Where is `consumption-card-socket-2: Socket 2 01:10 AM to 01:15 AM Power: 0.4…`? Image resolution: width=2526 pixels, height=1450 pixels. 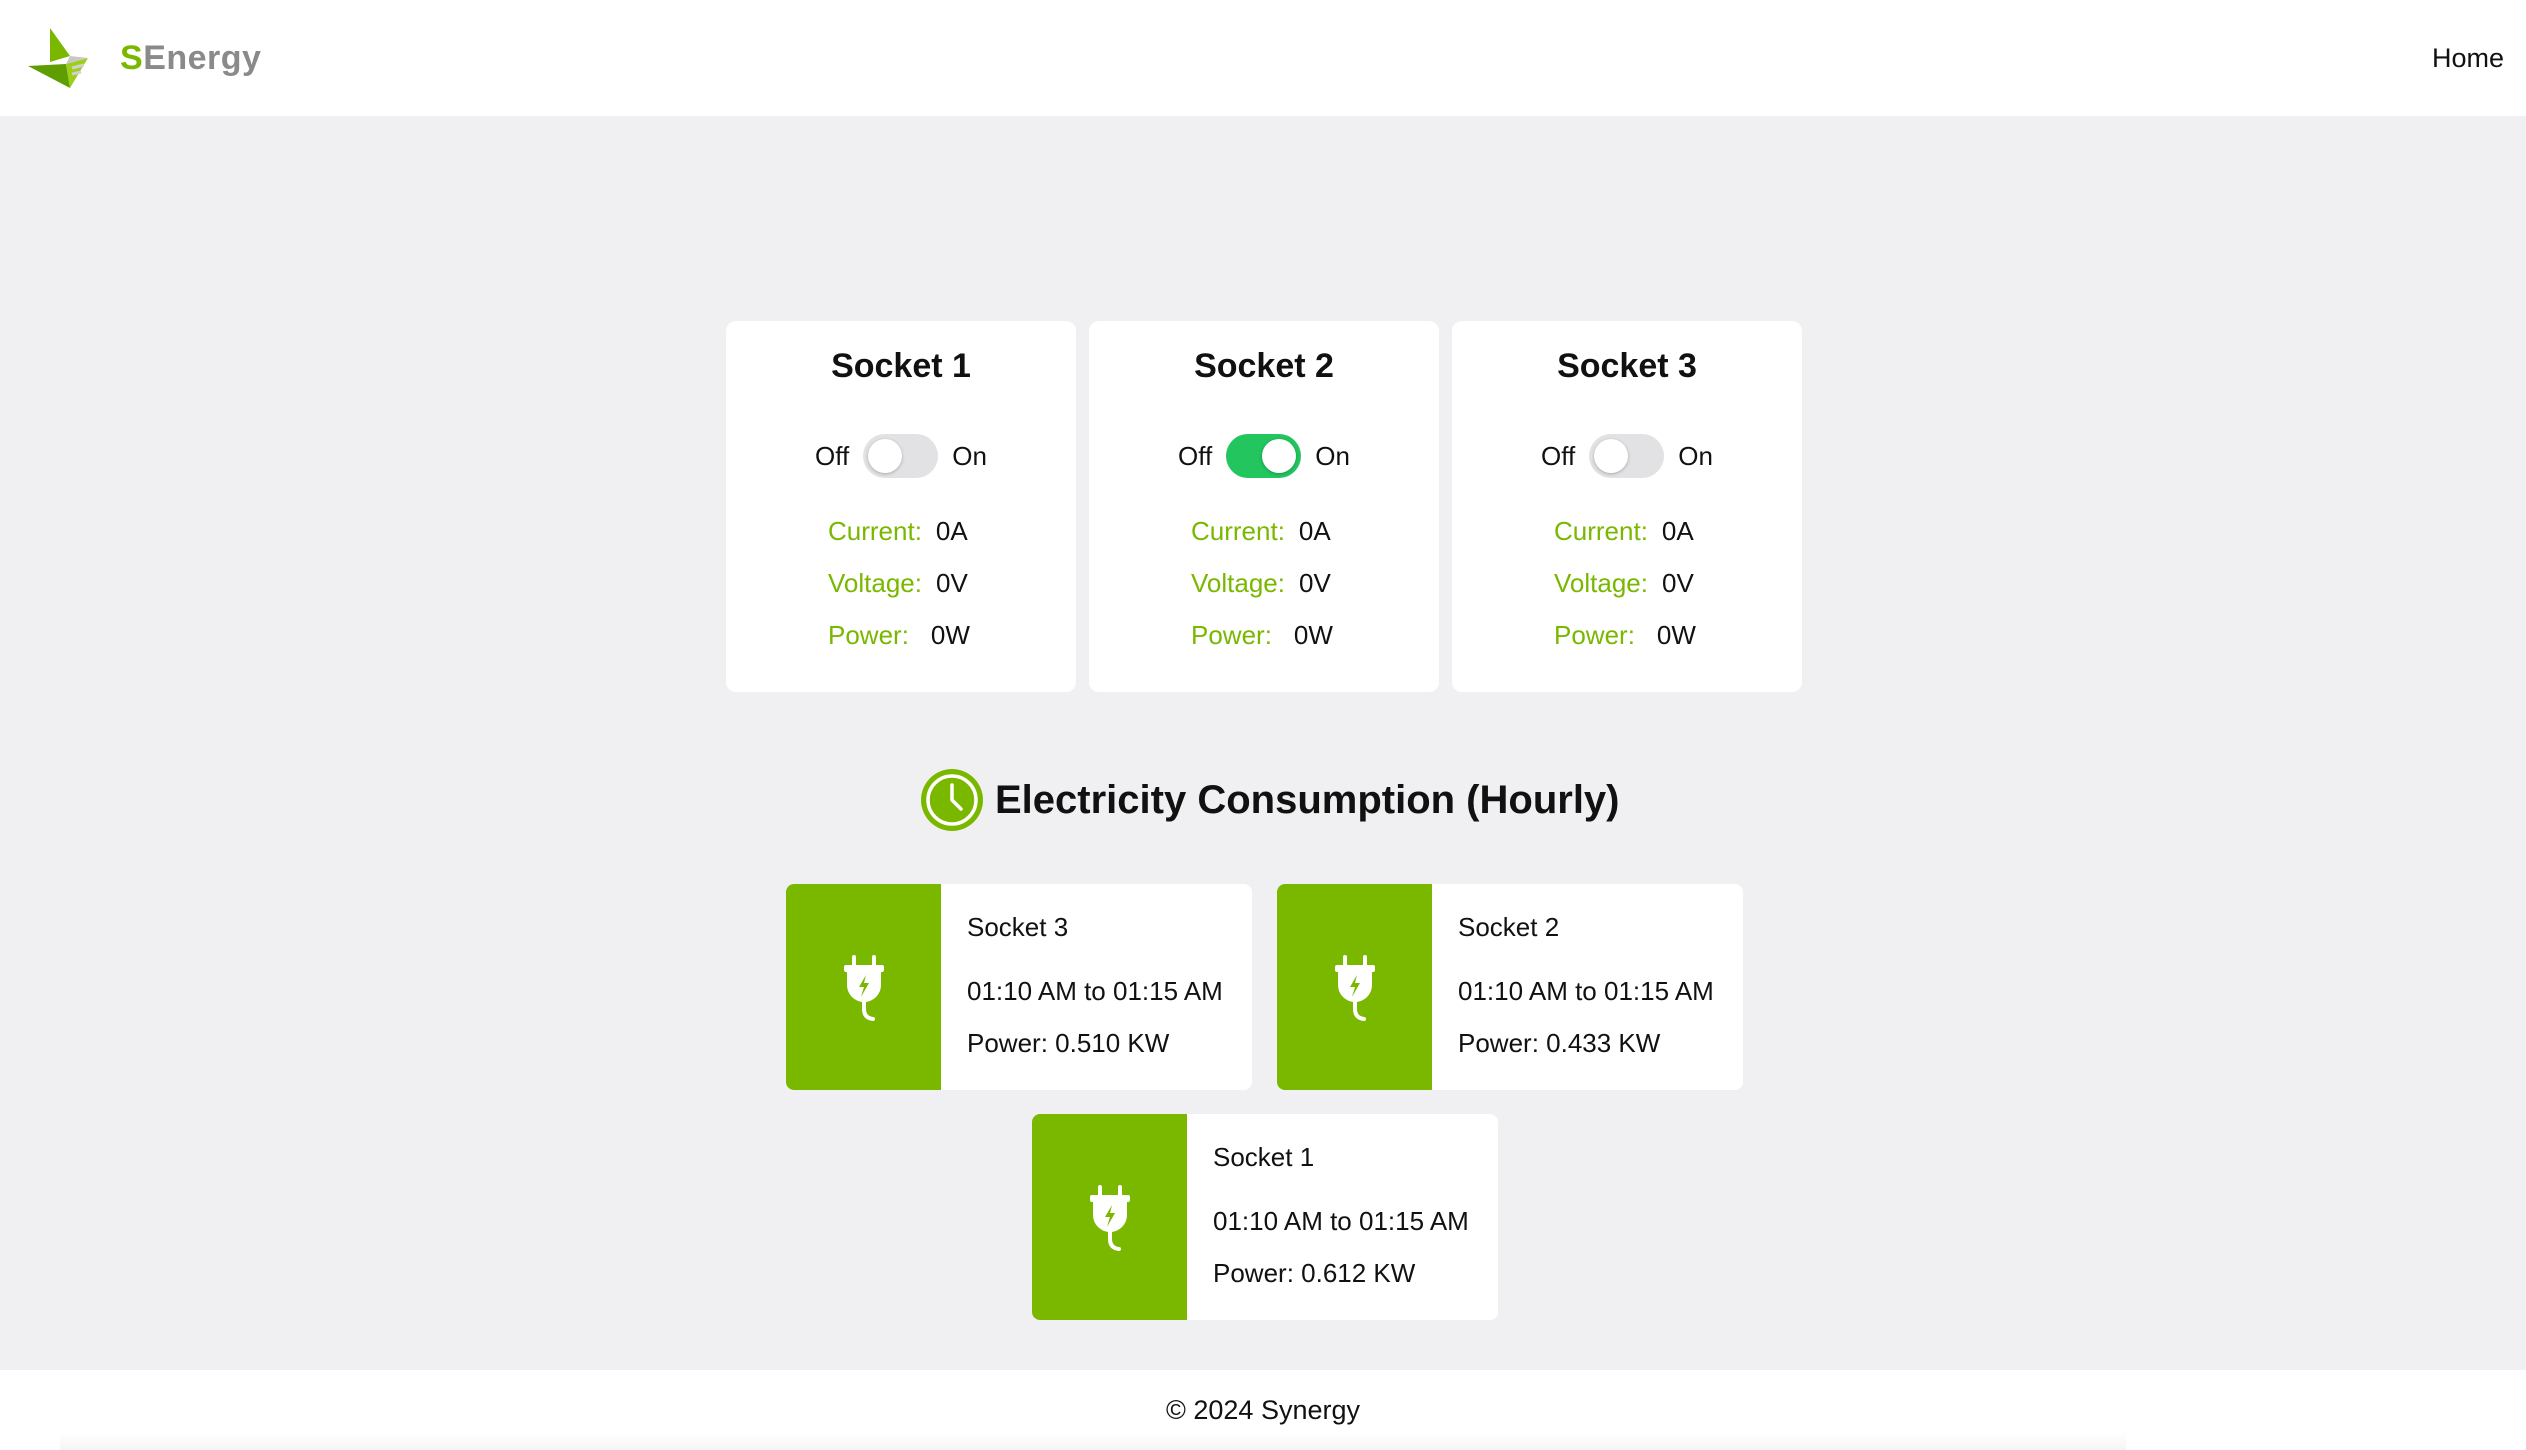
consumption-card-socket-2: Socket 2 01:10 AM to 01:15 AM Power: 0.4… is located at coordinates (1510, 987).